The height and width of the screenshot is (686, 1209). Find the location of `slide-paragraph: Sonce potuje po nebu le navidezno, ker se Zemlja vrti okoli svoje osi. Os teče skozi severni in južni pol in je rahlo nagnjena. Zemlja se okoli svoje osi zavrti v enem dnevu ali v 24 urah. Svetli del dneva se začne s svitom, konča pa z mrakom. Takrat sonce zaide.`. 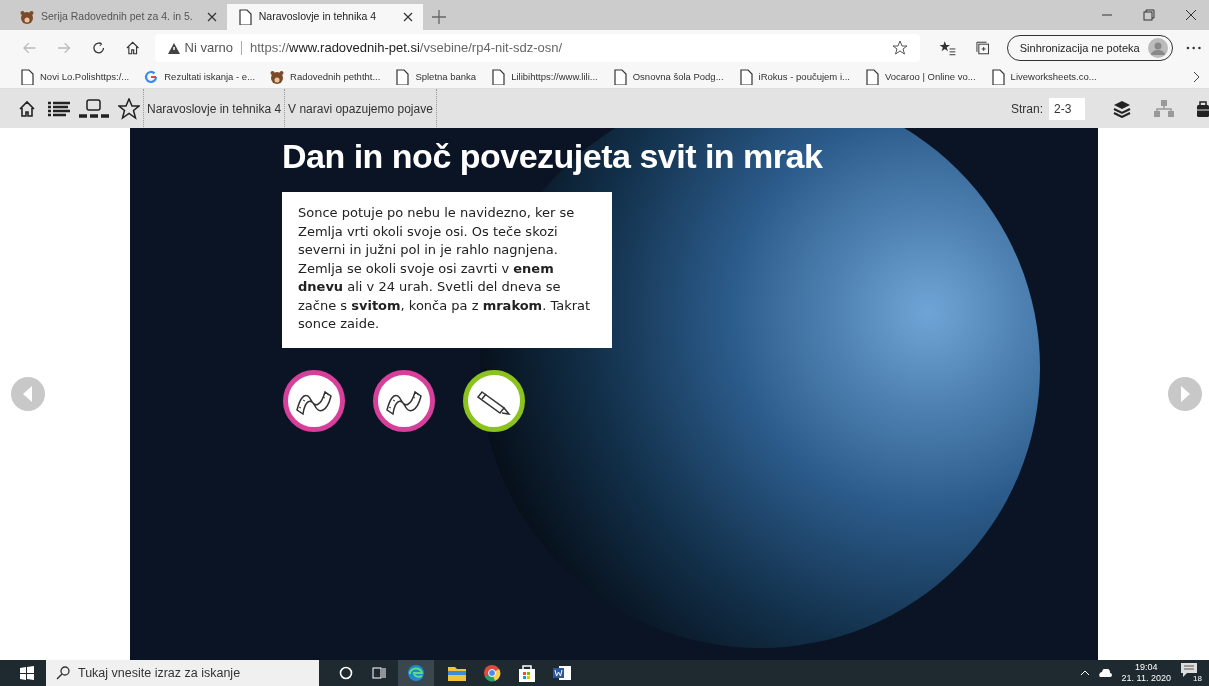

slide-paragraph: Sonce potuje po nebu le navidezno, ker se Zemlja vrti okoli svoje osi. Os teče skozi severni in južni pol in je rahlo nagnjena. Zemlja se okoli svoje osi zavrti v enem dnevu ali v 24 urah. Svetli del dneva se začne s svitom, konča pa z mrakom. Takrat sonce zaide. is located at coordinates (445, 268).